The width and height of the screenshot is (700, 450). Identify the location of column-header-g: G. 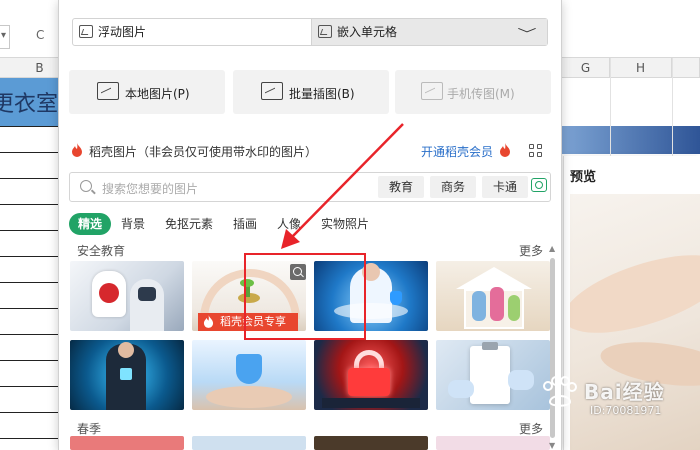
(586, 68).